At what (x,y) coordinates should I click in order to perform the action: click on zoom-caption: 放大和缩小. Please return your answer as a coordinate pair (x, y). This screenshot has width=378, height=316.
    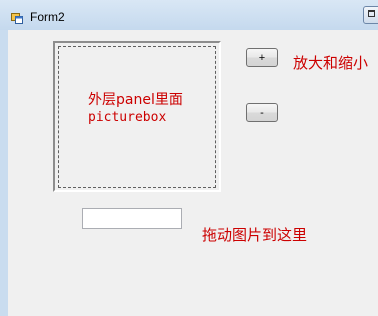
    Looking at the image, I should click on (331, 63).